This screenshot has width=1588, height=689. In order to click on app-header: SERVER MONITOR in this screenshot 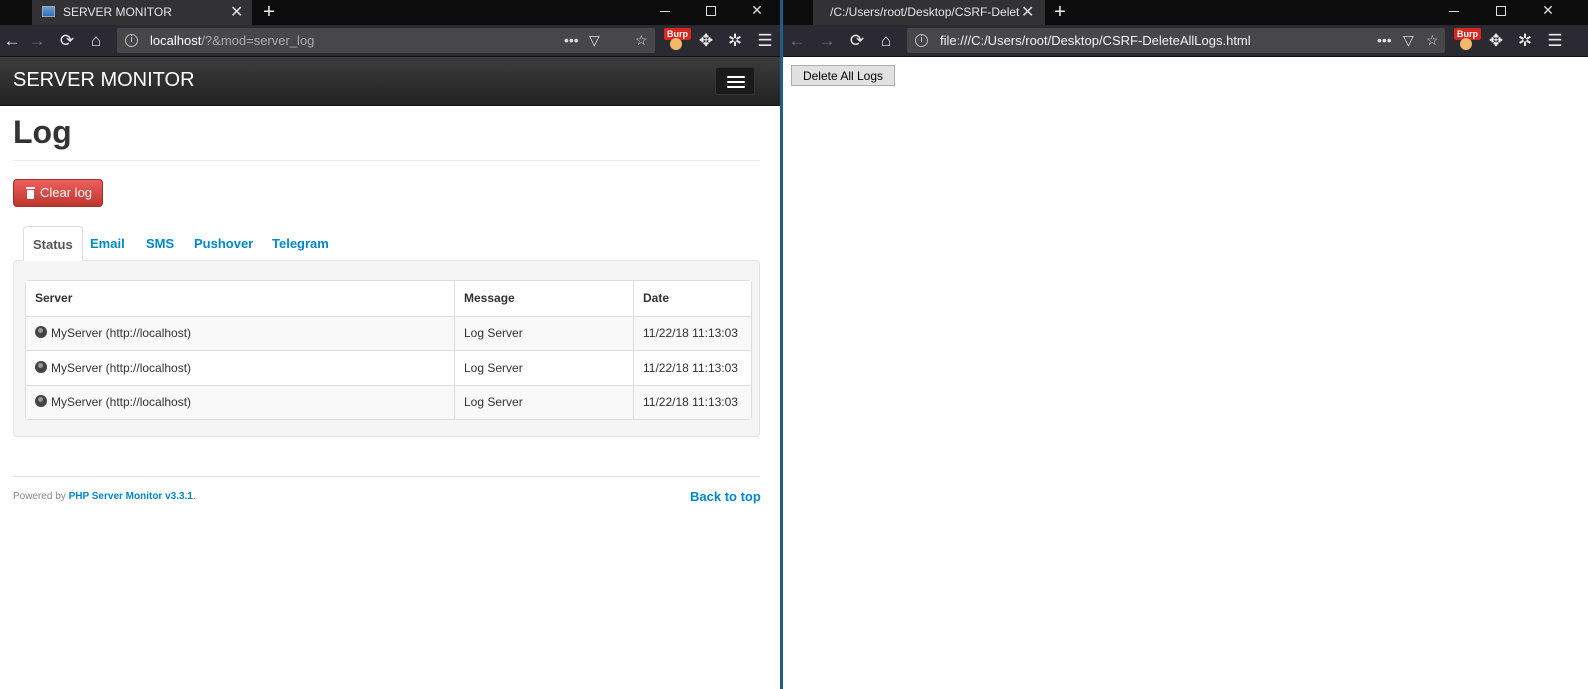, I will do `click(390, 81)`.